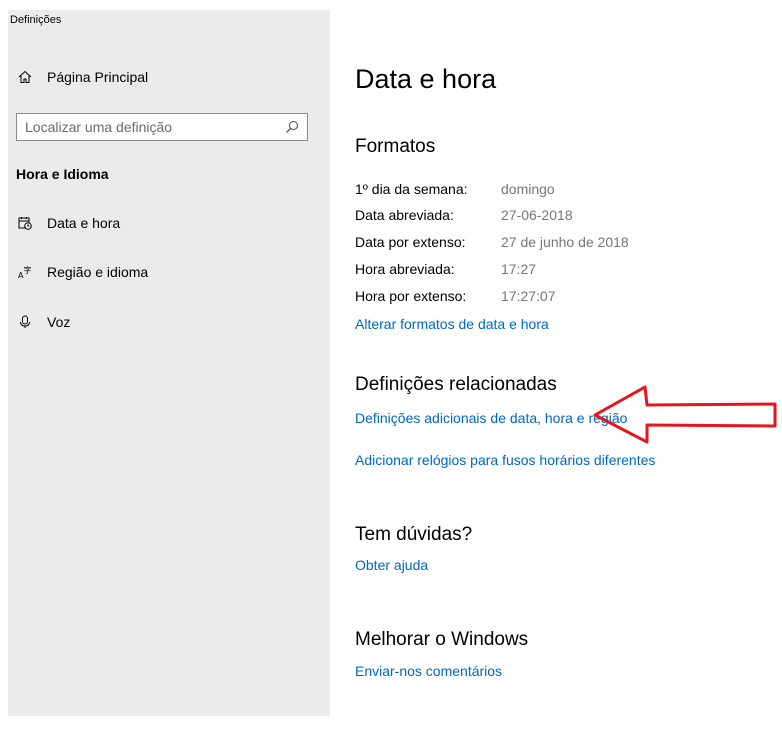 The width and height of the screenshot is (782, 742). I want to click on svg-text: 字, so click(28, 270).